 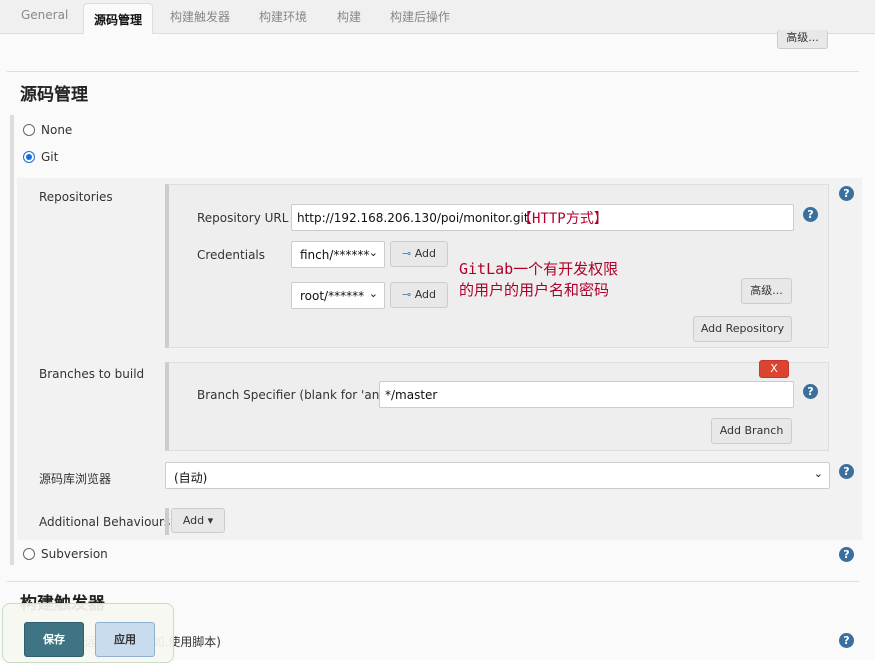 What do you see at coordinates (44, 15) in the screenshot?
I see `tab-general: General` at bounding box center [44, 15].